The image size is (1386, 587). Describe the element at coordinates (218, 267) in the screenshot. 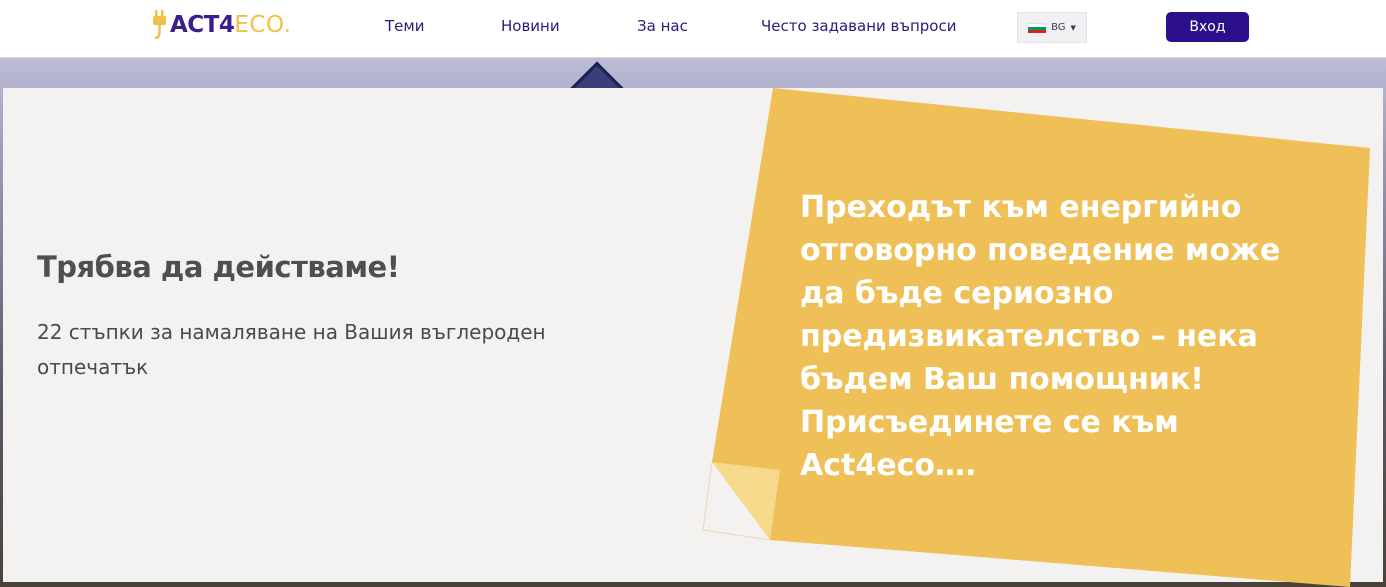

I see `hero-title: Трябва да действаме!` at that location.